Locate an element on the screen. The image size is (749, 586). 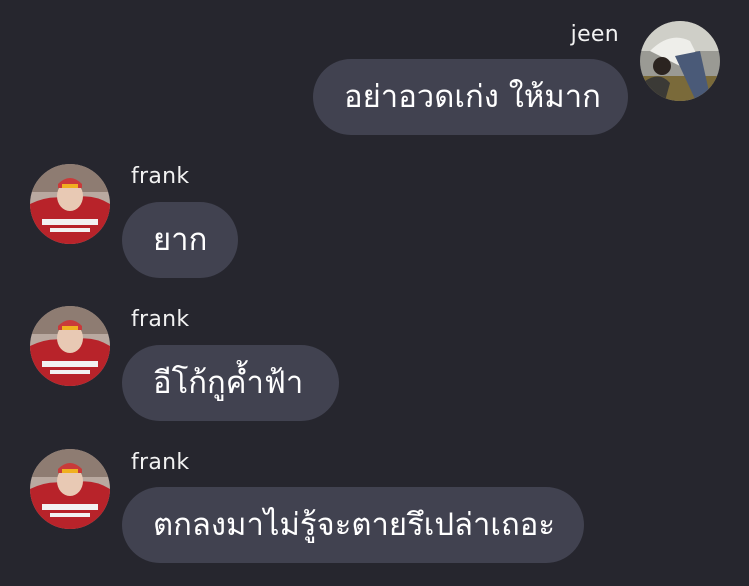
message-bubble: ยาก is located at coordinates (180, 240).